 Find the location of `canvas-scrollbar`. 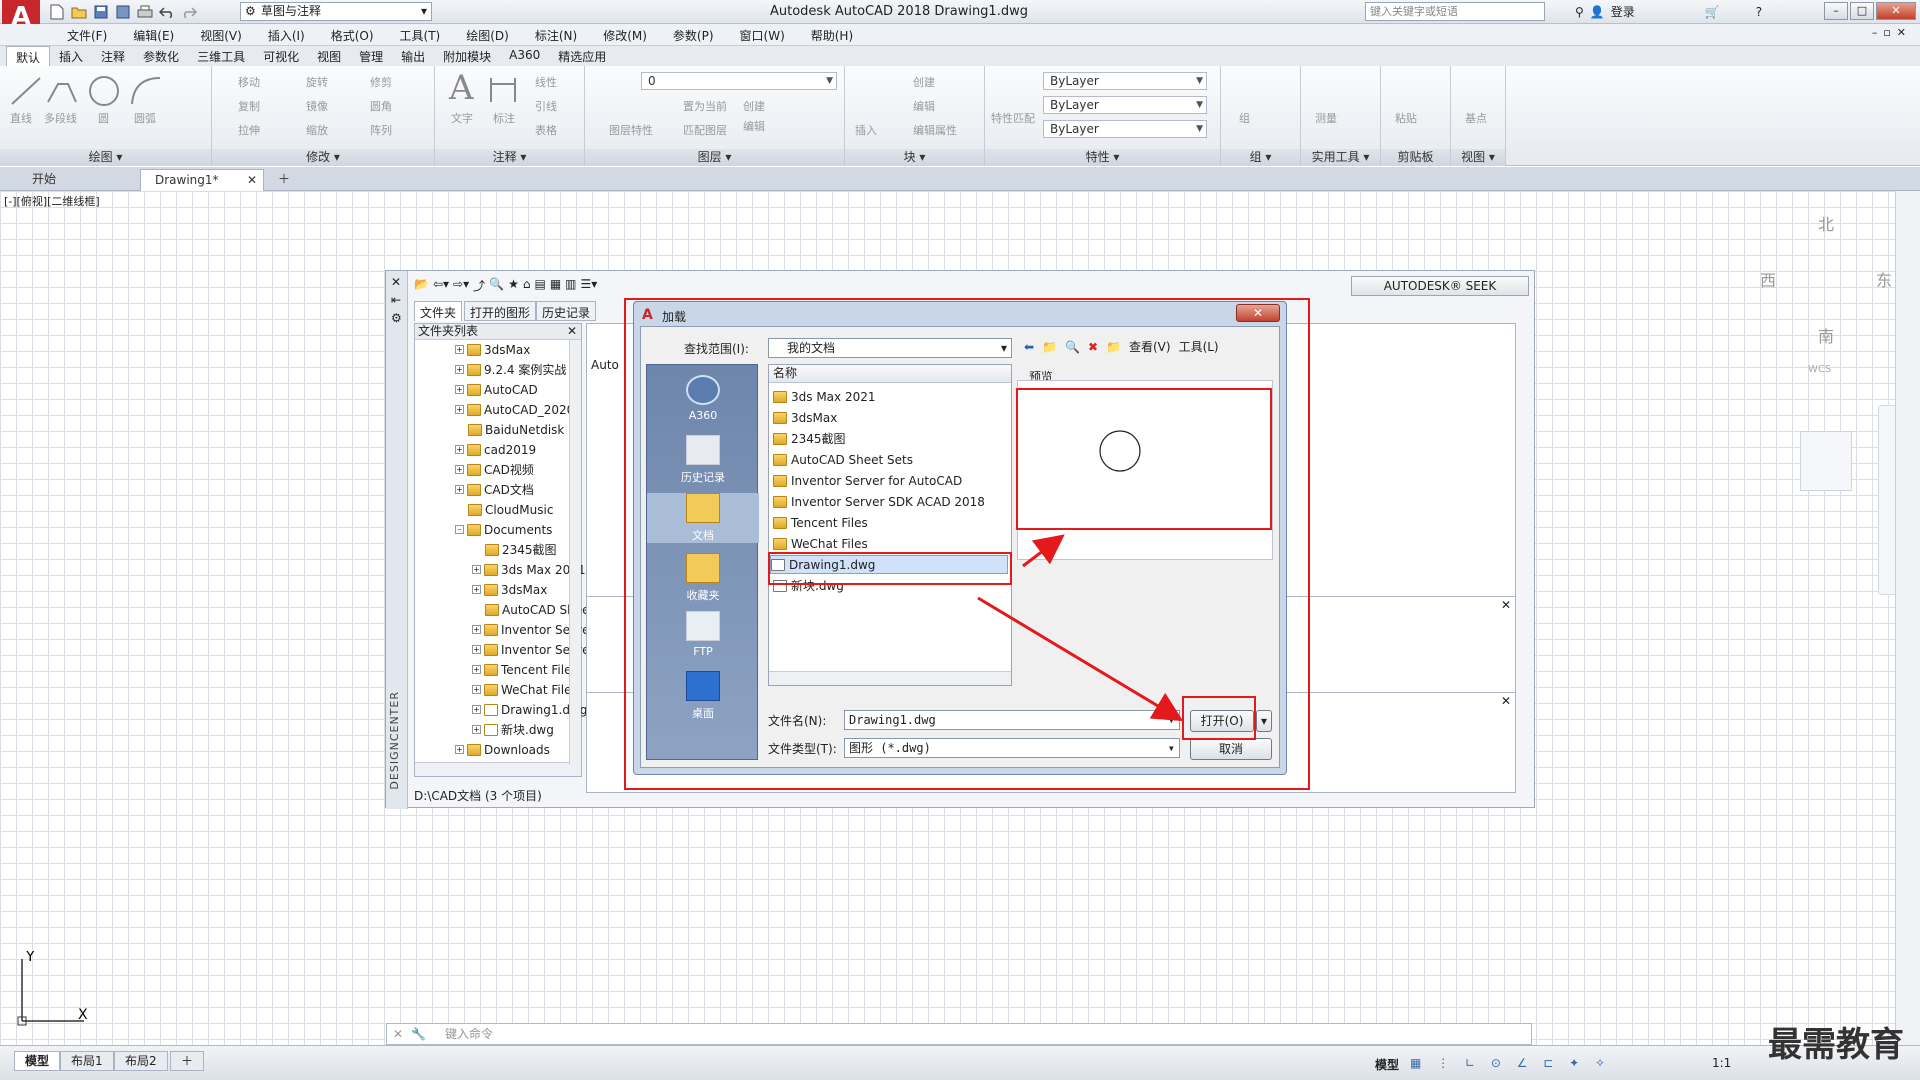

canvas-scrollbar is located at coordinates (1907, 618).